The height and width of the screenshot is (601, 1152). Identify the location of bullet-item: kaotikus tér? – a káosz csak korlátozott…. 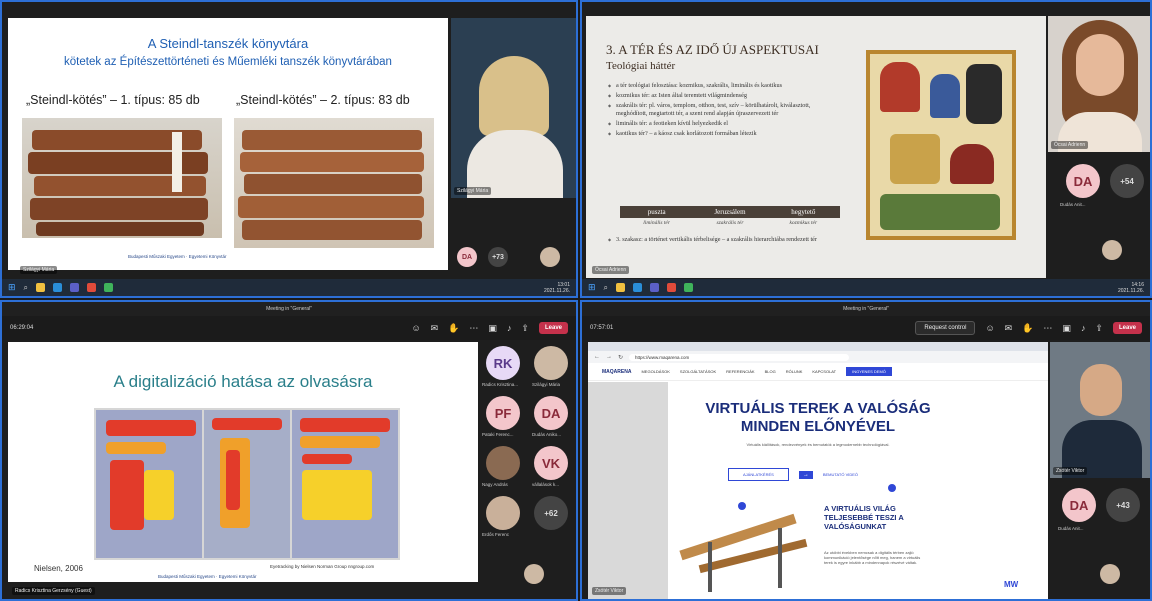
(723, 134).